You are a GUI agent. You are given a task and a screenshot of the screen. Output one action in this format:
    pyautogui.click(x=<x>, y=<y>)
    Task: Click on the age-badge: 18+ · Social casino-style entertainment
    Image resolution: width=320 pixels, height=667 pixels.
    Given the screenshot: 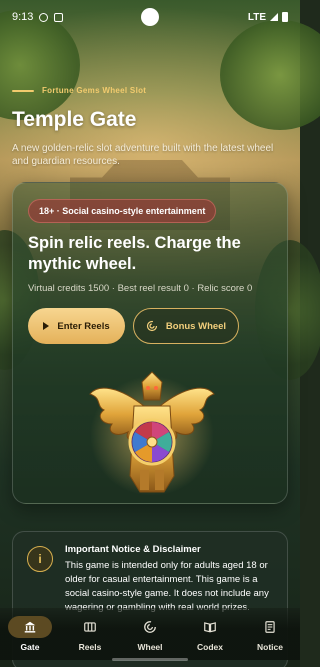 What is the action you would take?
    pyautogui.click(x=122, y=211)
    